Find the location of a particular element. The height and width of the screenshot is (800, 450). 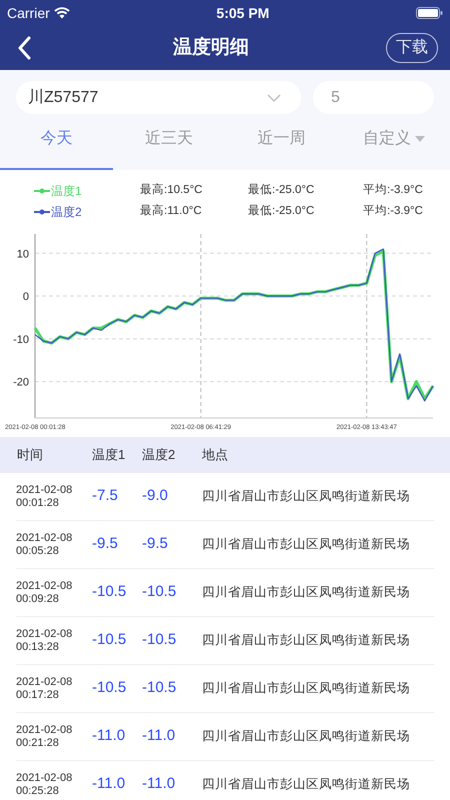

status-time: 5:05 PM is located at coordinates (243, 13).